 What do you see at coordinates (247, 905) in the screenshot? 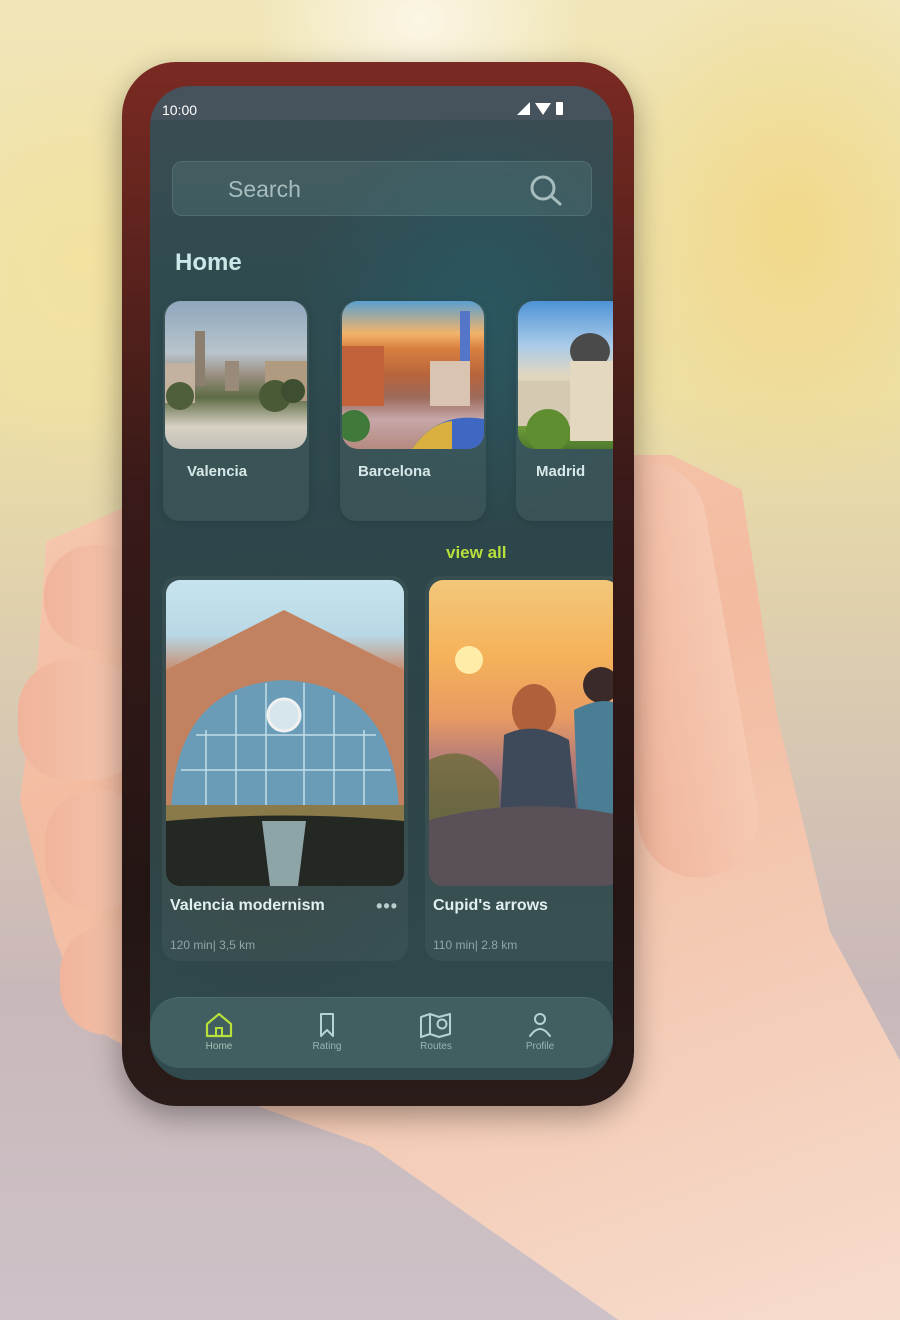
I see `route-title: Valencia modernism` at bounding box center [247, 905].